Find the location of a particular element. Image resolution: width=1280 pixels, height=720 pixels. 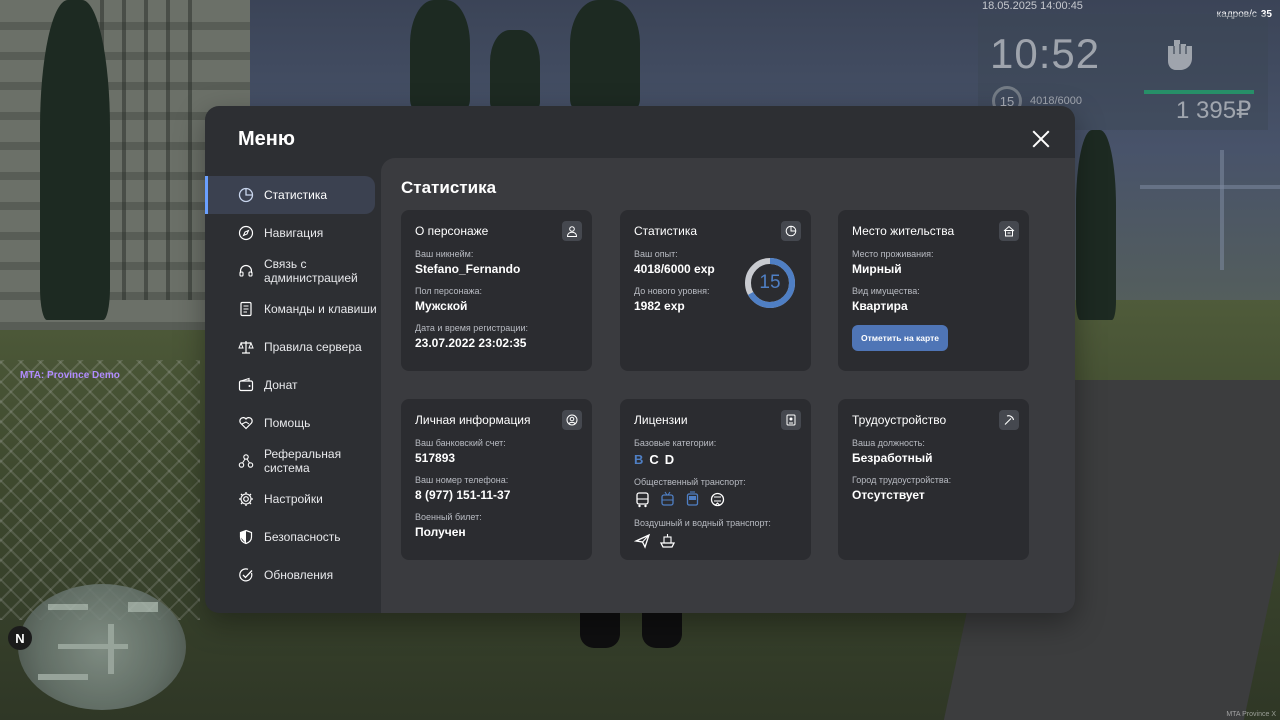

sidebar-item-contact-admin: Связь с администрацией is located at coordinates (293, 271).